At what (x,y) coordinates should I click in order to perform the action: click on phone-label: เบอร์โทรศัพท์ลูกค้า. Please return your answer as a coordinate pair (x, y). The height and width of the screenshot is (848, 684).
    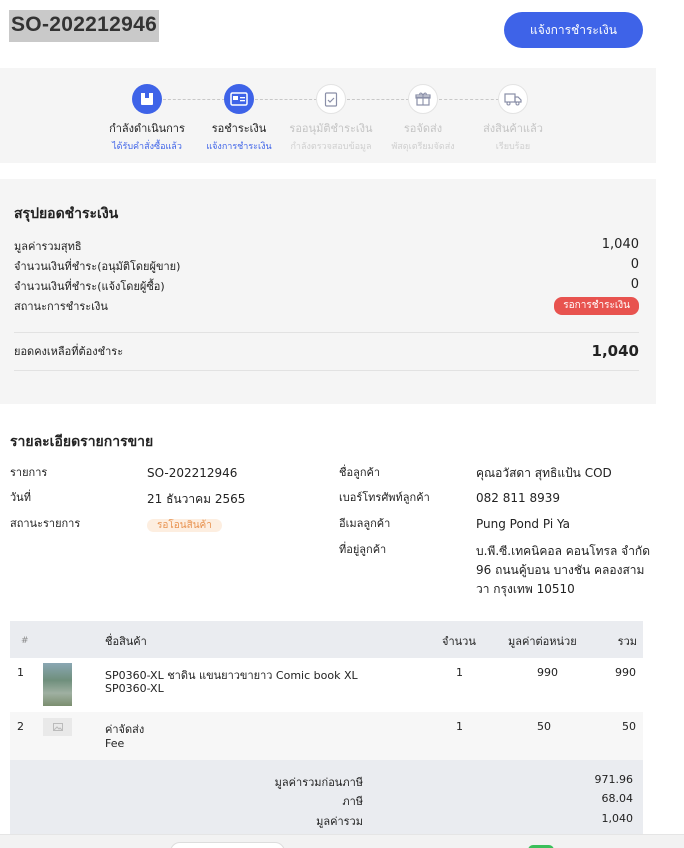
    Looking at the image, I should click on (384, 497).